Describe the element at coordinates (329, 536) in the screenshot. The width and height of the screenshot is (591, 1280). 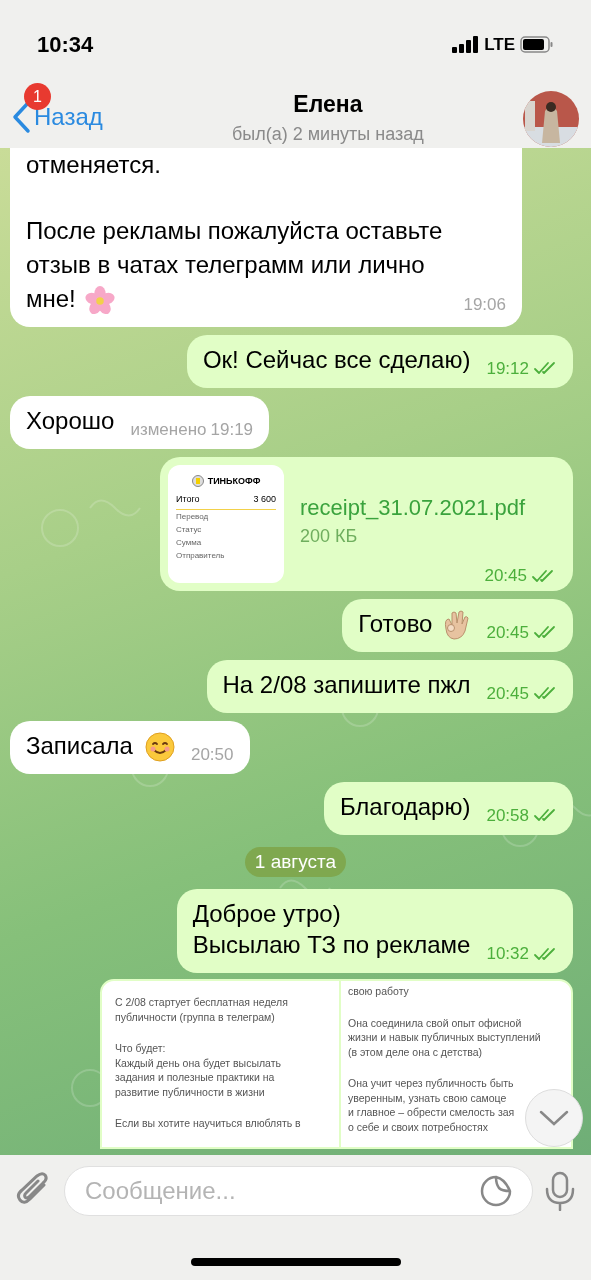
I see `file-size: 200 КБ` at that location.